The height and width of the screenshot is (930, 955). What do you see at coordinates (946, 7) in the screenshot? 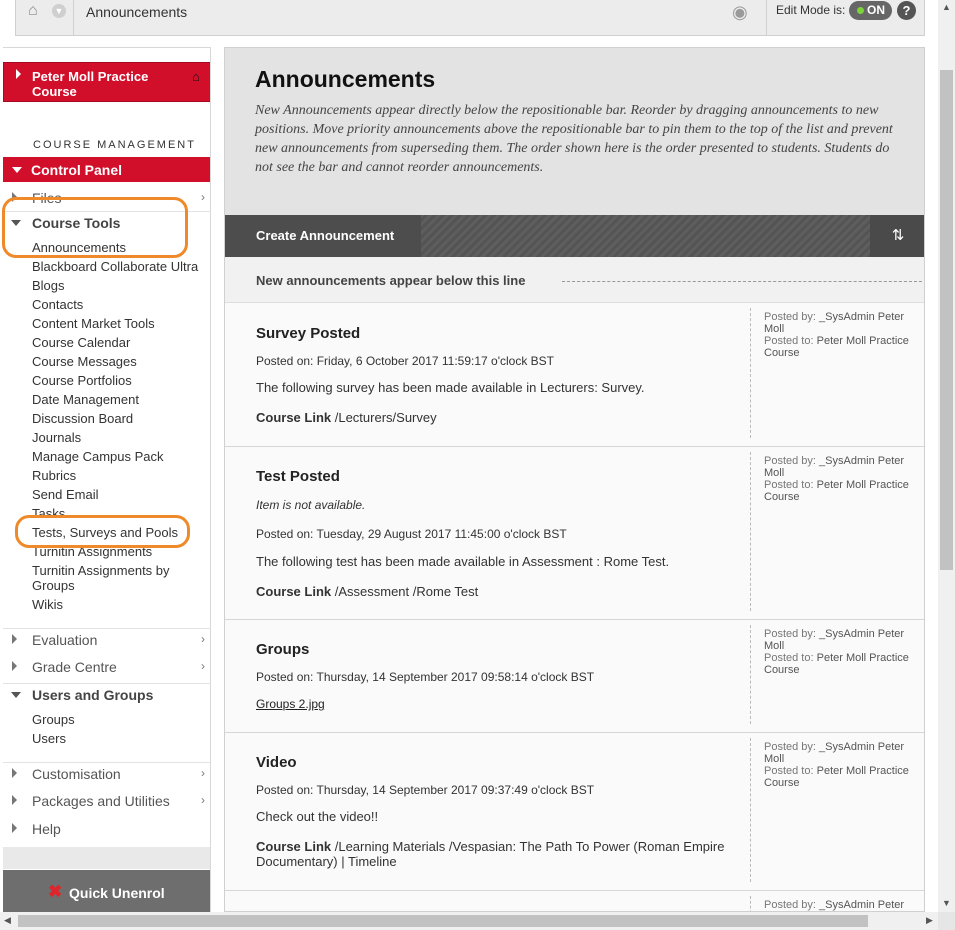
I see `scroll-up-arrow-icon: ▲` at bounding box center [946, 7].